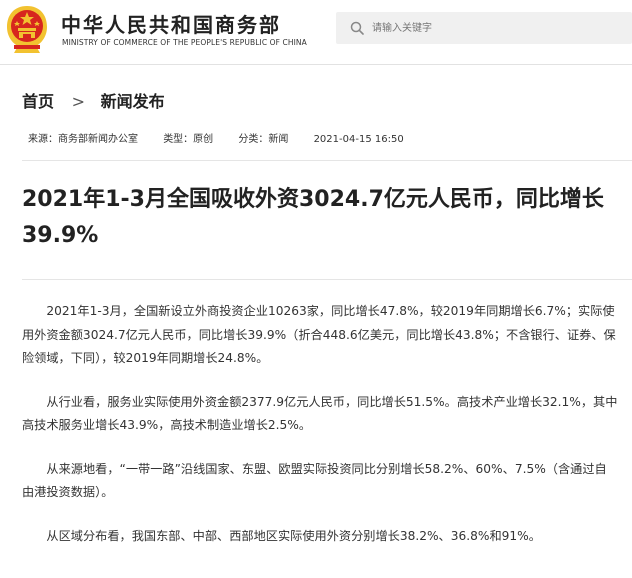  What do you see at coordinates (327, 160) in the screenshot?
I see `meta-divider` at bounding box center [327, 160].